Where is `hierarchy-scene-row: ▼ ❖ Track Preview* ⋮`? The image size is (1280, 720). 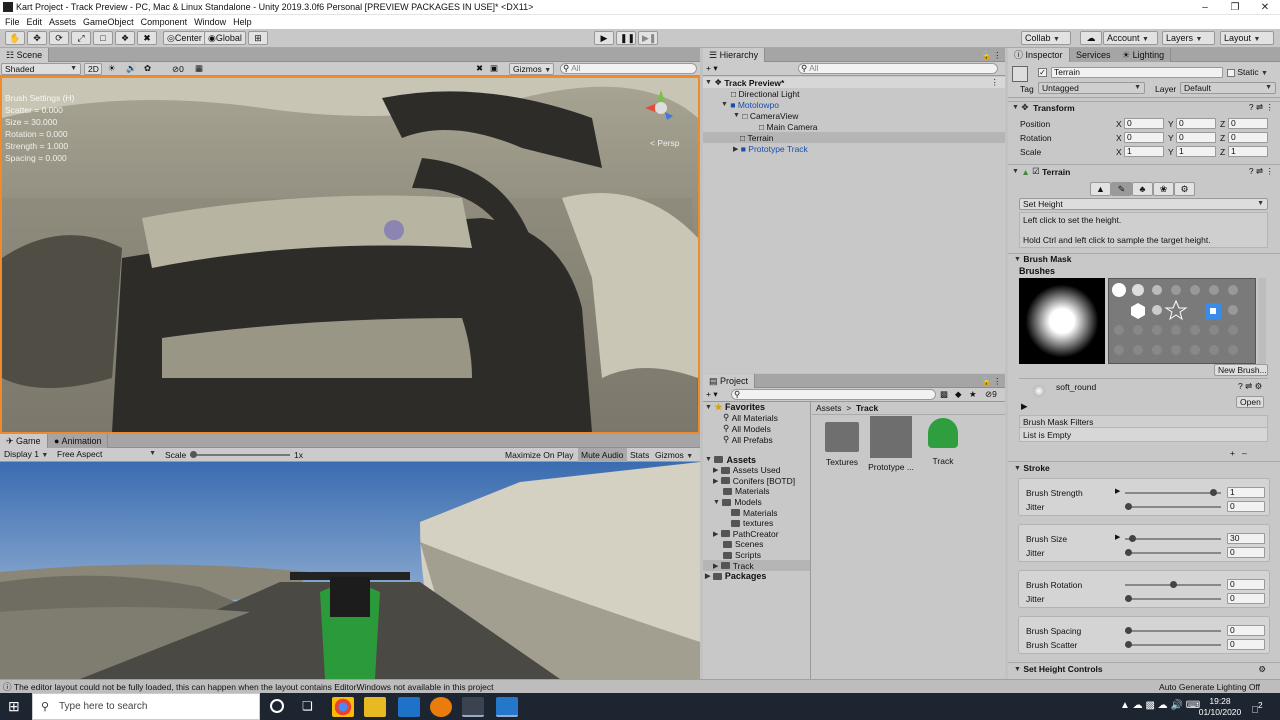 hierarchy-scene-row: ▼ ❖ Track Preview* ⋮ is located at coordinates (854, 82).